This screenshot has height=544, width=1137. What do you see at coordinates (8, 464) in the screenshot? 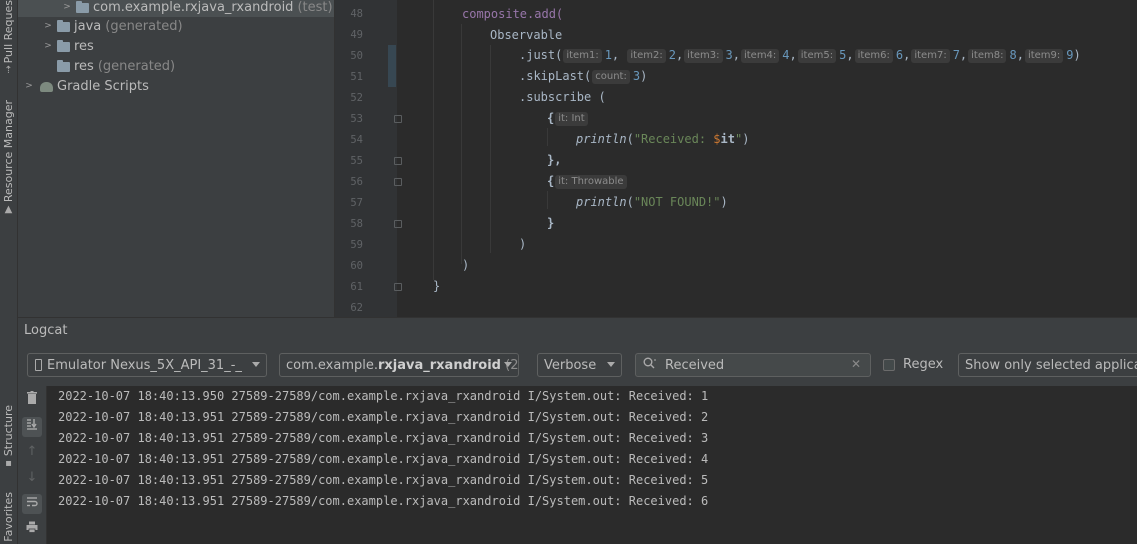
I see `structure-icon: ▪` at bounding box center [8, 464].